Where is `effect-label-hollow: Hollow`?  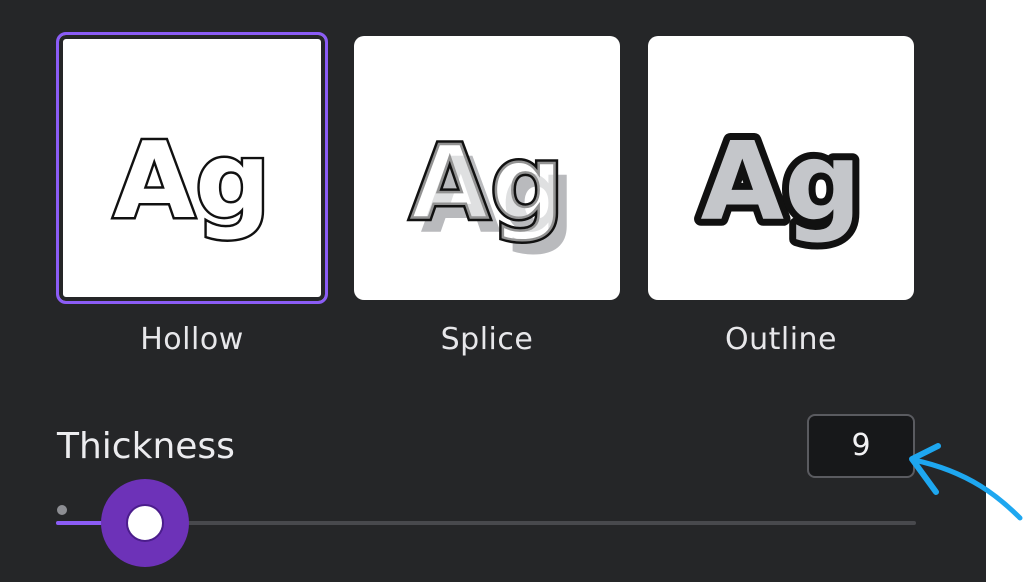
effect-label-hollow: Hollow is located at coordinates (192, 339).